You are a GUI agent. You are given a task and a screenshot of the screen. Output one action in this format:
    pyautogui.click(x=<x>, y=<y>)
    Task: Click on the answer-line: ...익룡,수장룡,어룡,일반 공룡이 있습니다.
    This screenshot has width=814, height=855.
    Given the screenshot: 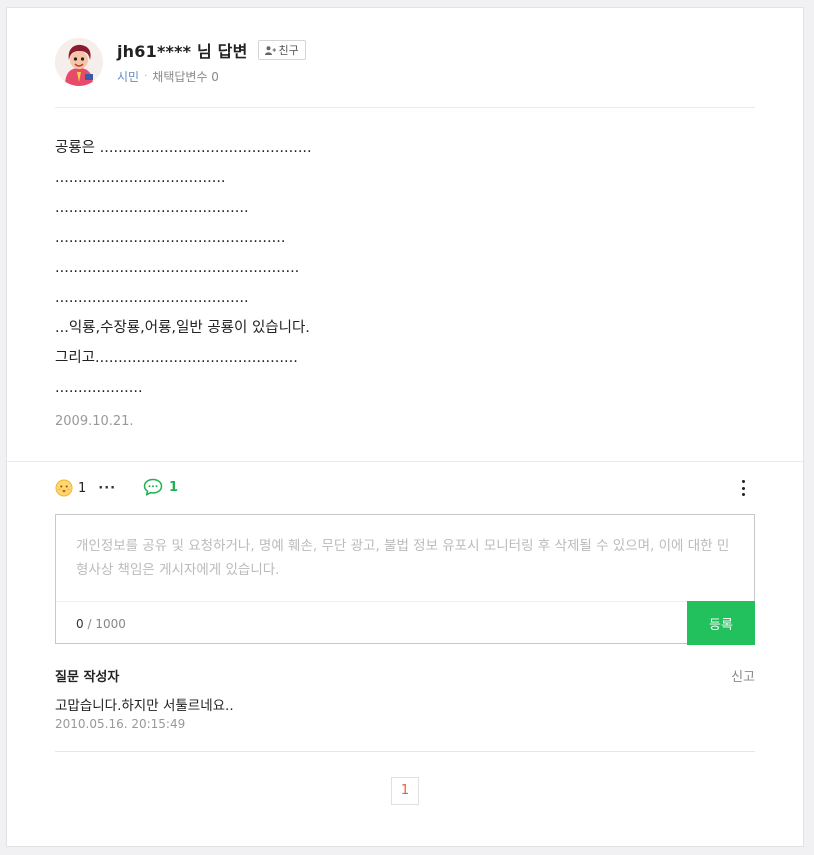 What is the action you would take?
    pyautogui.click(x=182, y=328)
    